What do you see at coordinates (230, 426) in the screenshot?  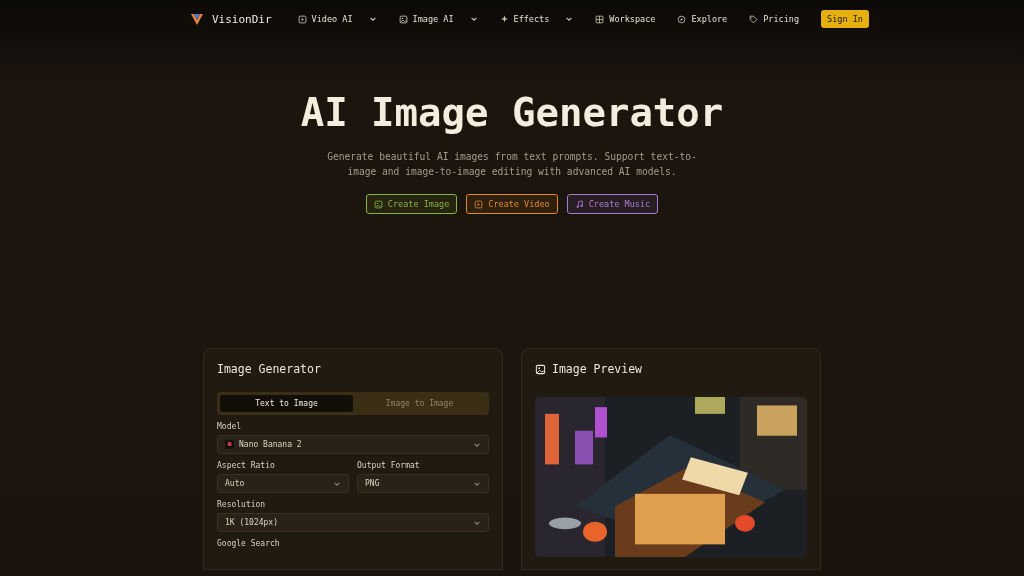 I see `field-label: Model` at bounding box center [230, 426].